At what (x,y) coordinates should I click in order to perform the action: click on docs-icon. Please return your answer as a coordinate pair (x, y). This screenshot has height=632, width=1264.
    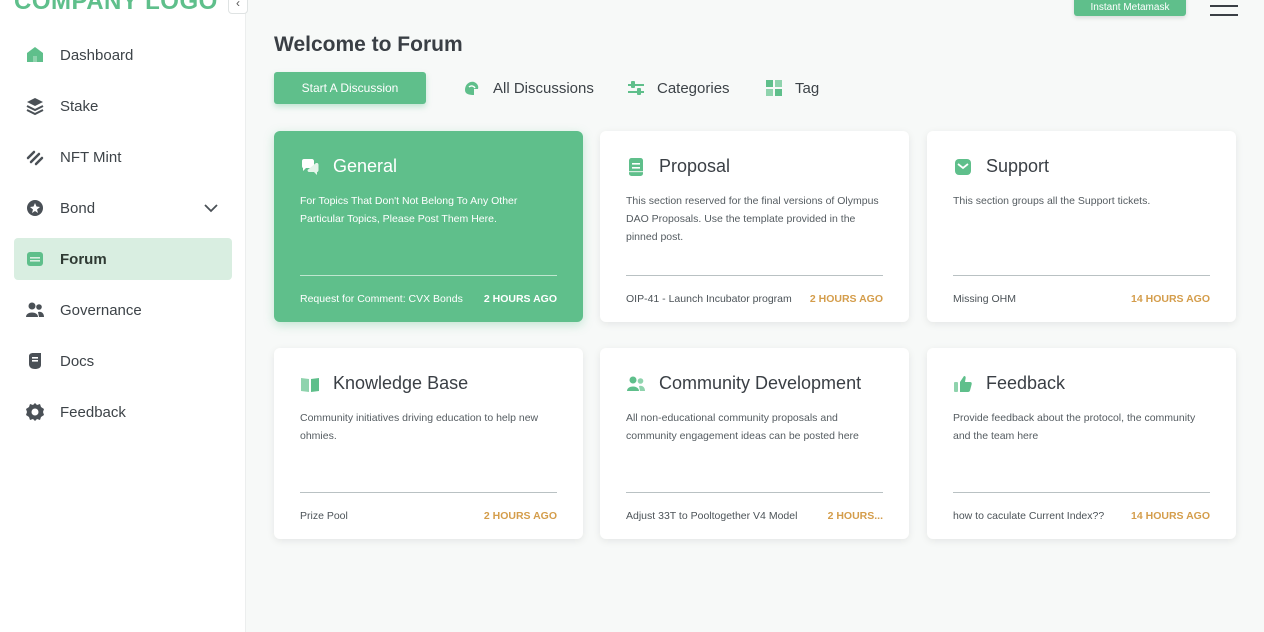
    Looking at the image, I should click on (35, 361).